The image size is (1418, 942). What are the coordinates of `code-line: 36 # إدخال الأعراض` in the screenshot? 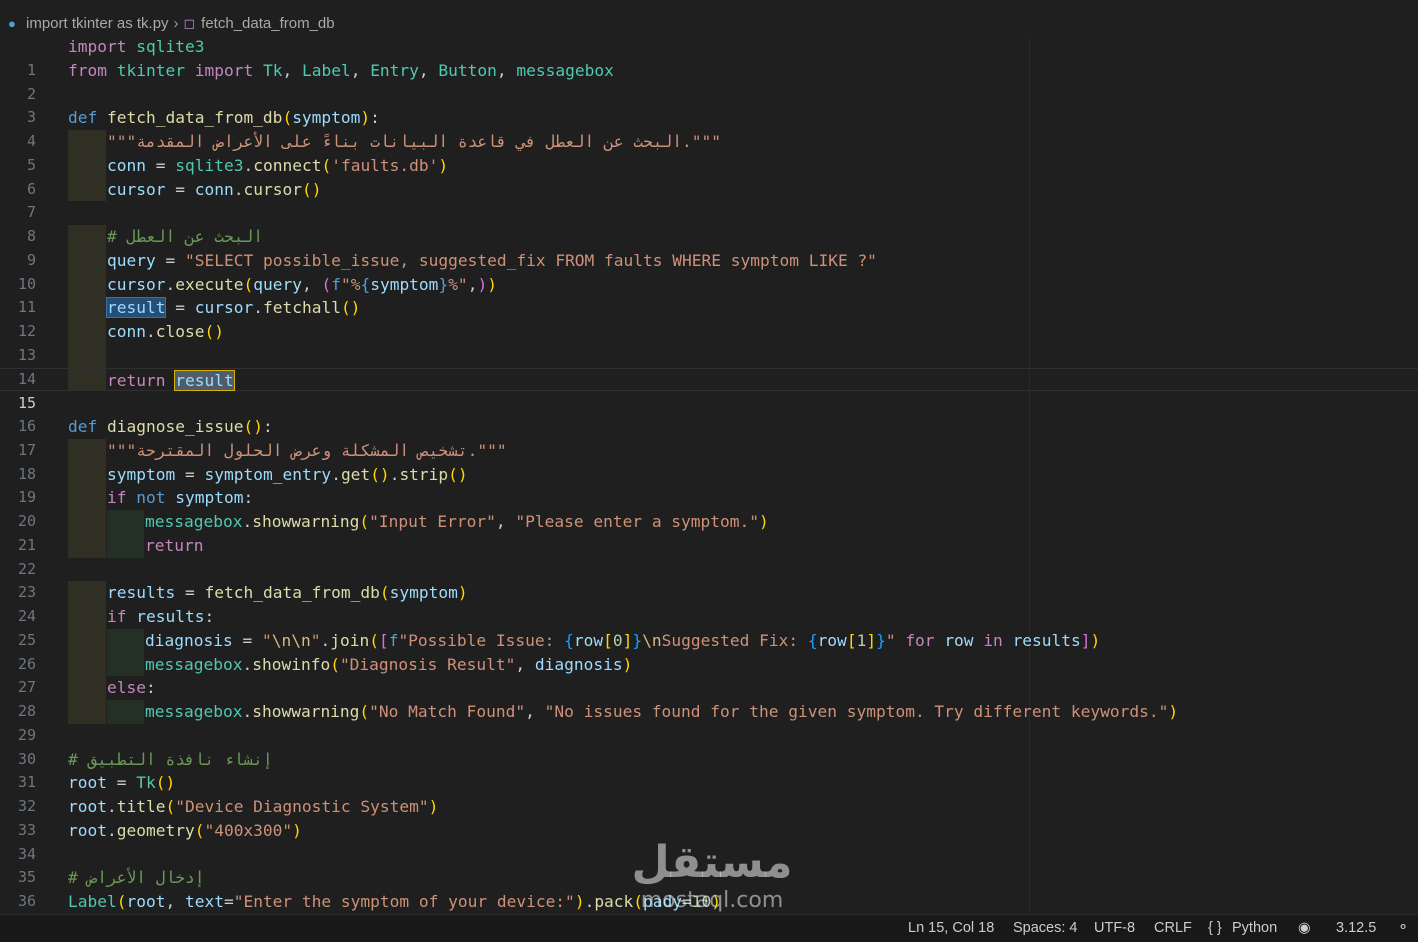 It's located at (709, 888).